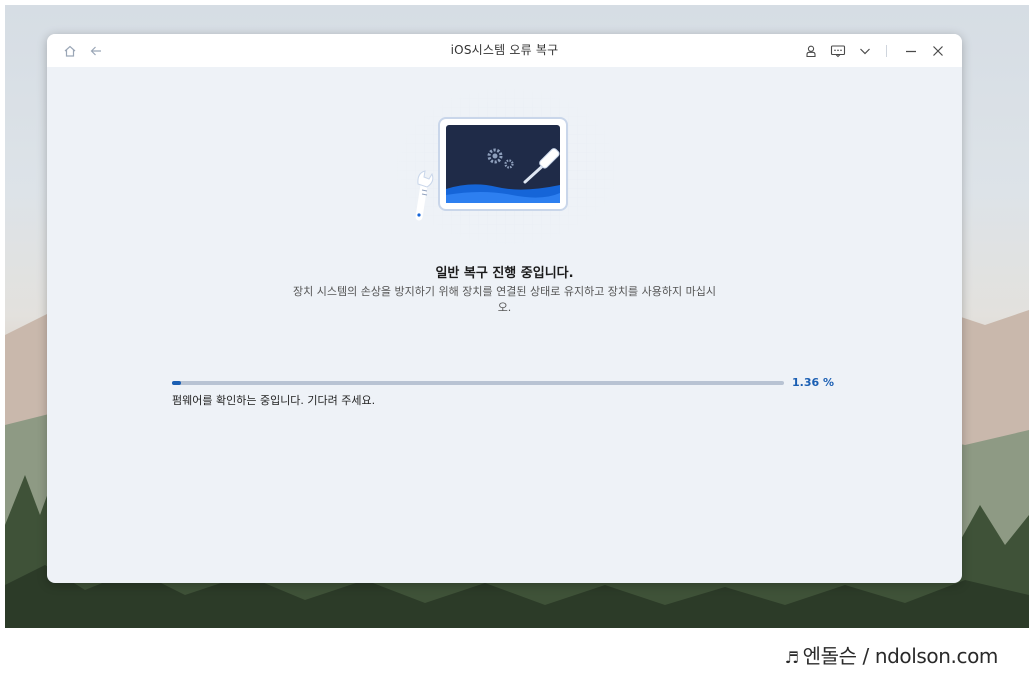  What do you see at coordinates (886, 51) in the screenshot?
I see `titlebar-divider` at bounding box center [886, 51].